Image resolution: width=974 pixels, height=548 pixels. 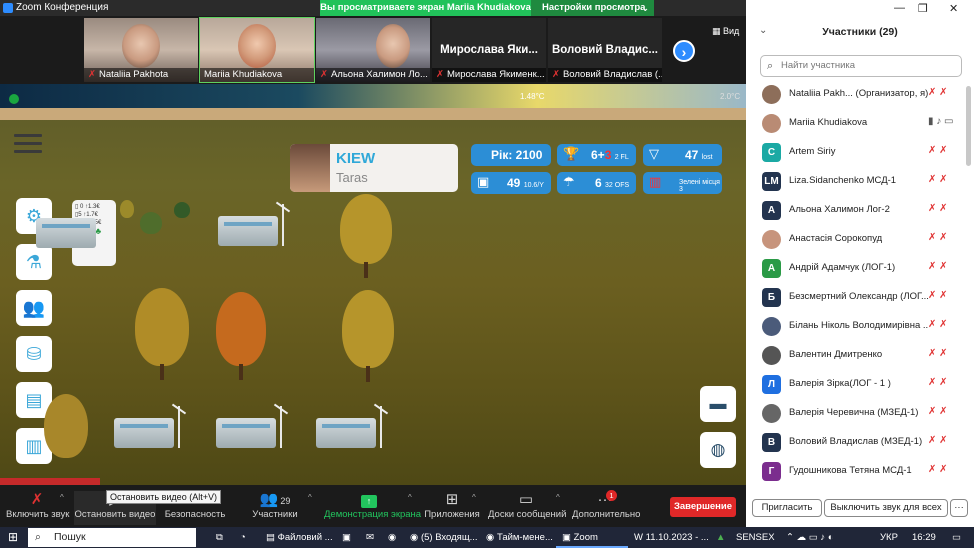 I want to click on mail-icon: ✉, so click(x=370, y=537).